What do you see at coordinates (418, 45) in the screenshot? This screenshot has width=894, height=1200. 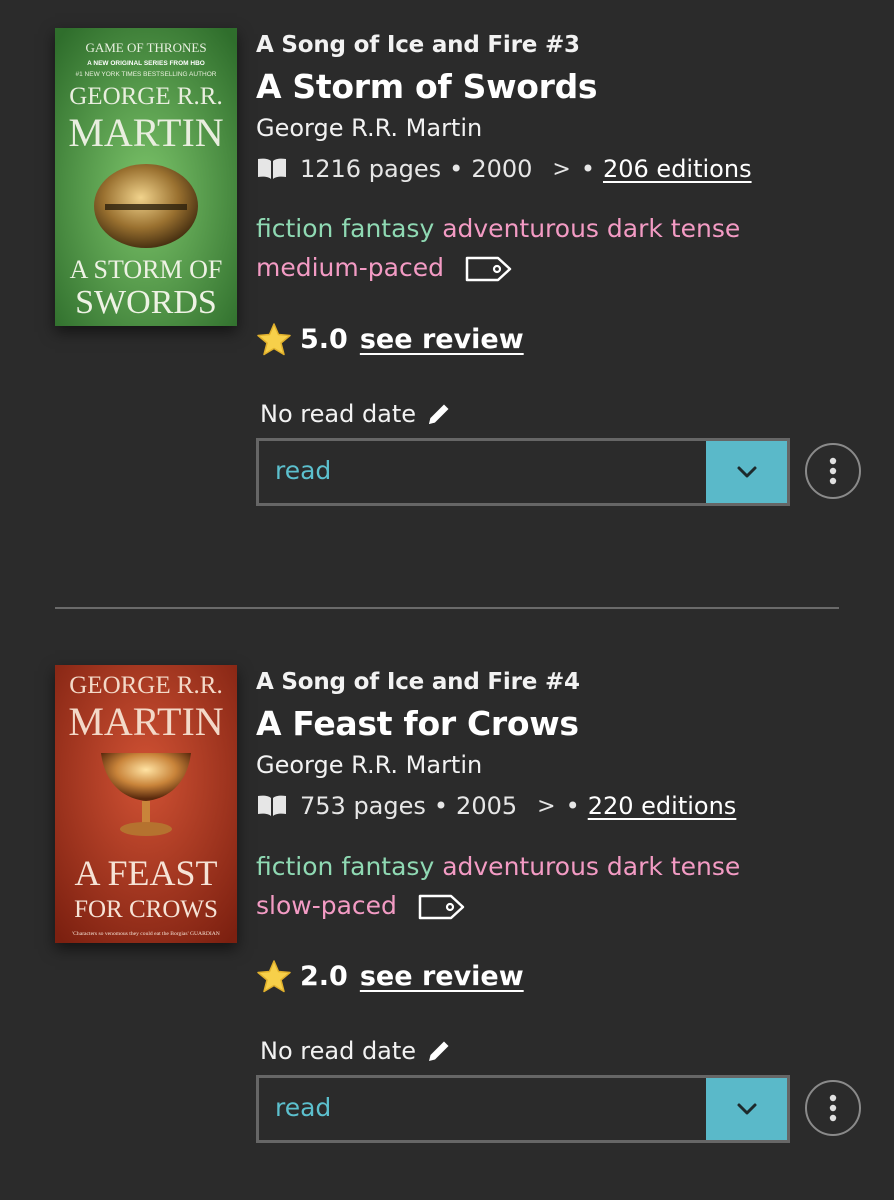 I see `series-label: A Song of Ice and Fire #3` at bounding box center [418, 45].